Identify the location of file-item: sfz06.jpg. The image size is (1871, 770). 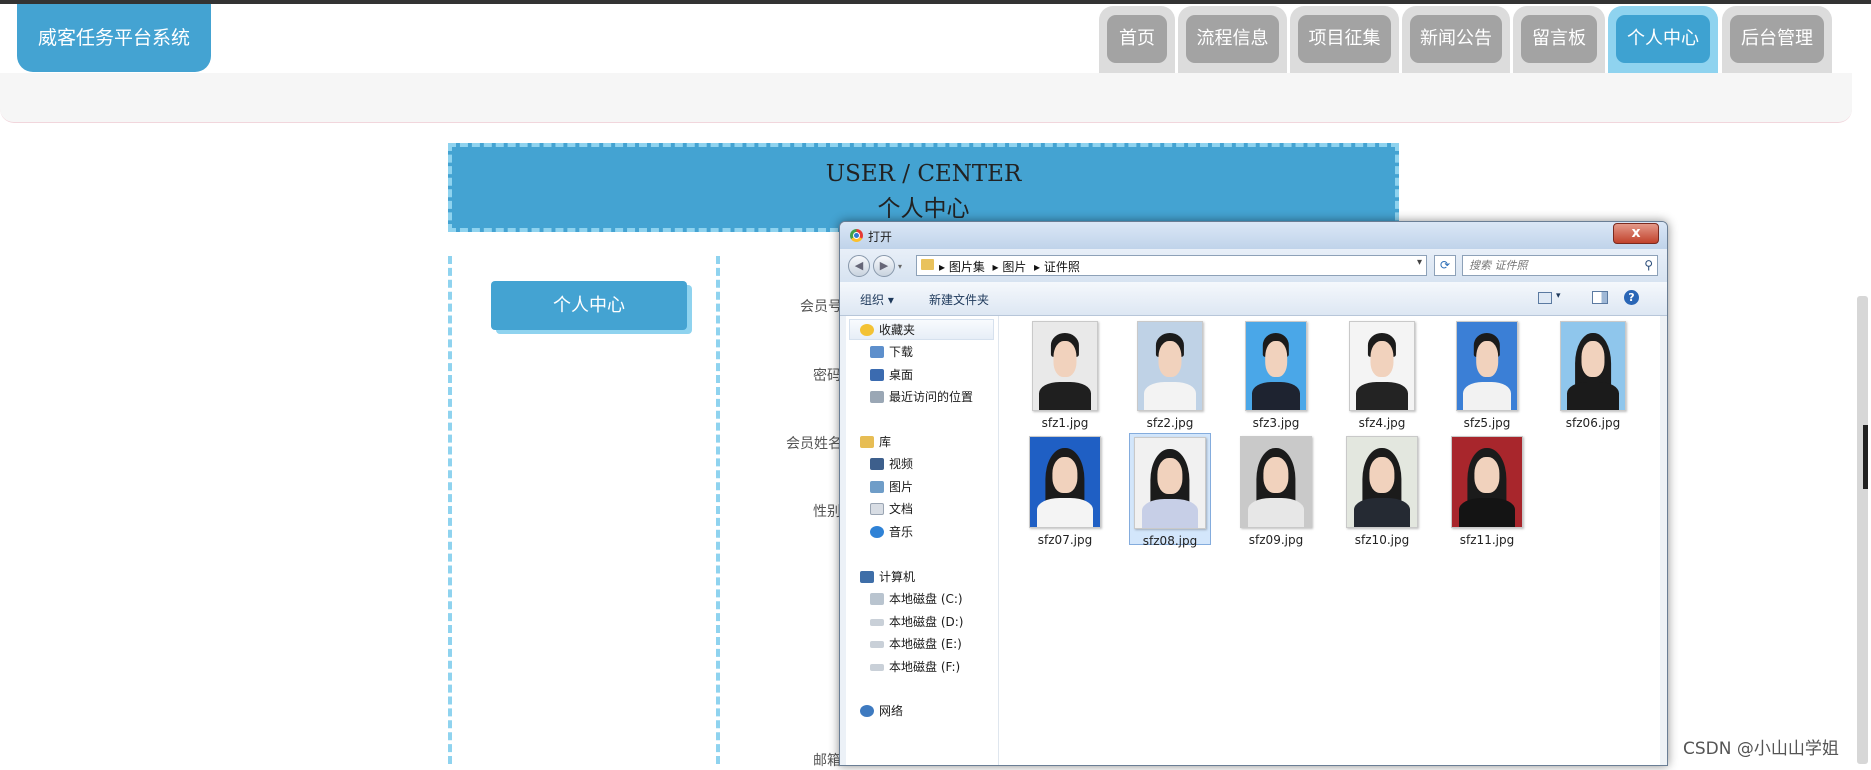
(1593, 374).